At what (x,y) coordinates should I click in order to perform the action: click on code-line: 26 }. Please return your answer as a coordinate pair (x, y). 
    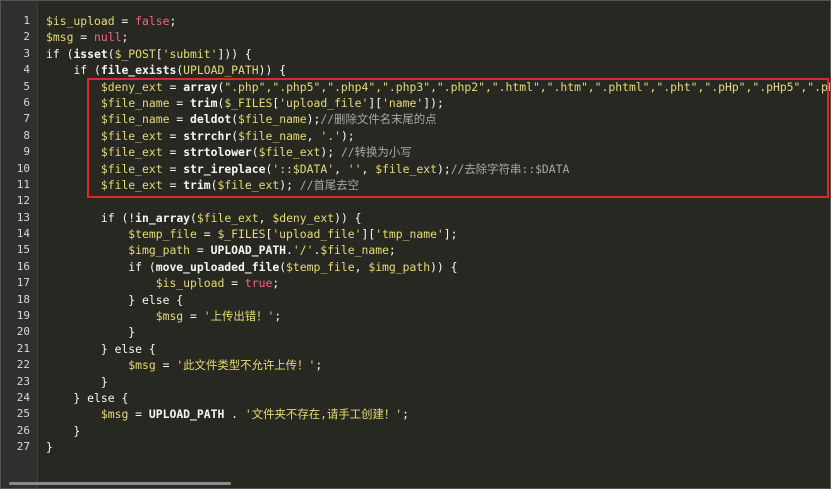
    Looking at the image, I should click on (415, 431).